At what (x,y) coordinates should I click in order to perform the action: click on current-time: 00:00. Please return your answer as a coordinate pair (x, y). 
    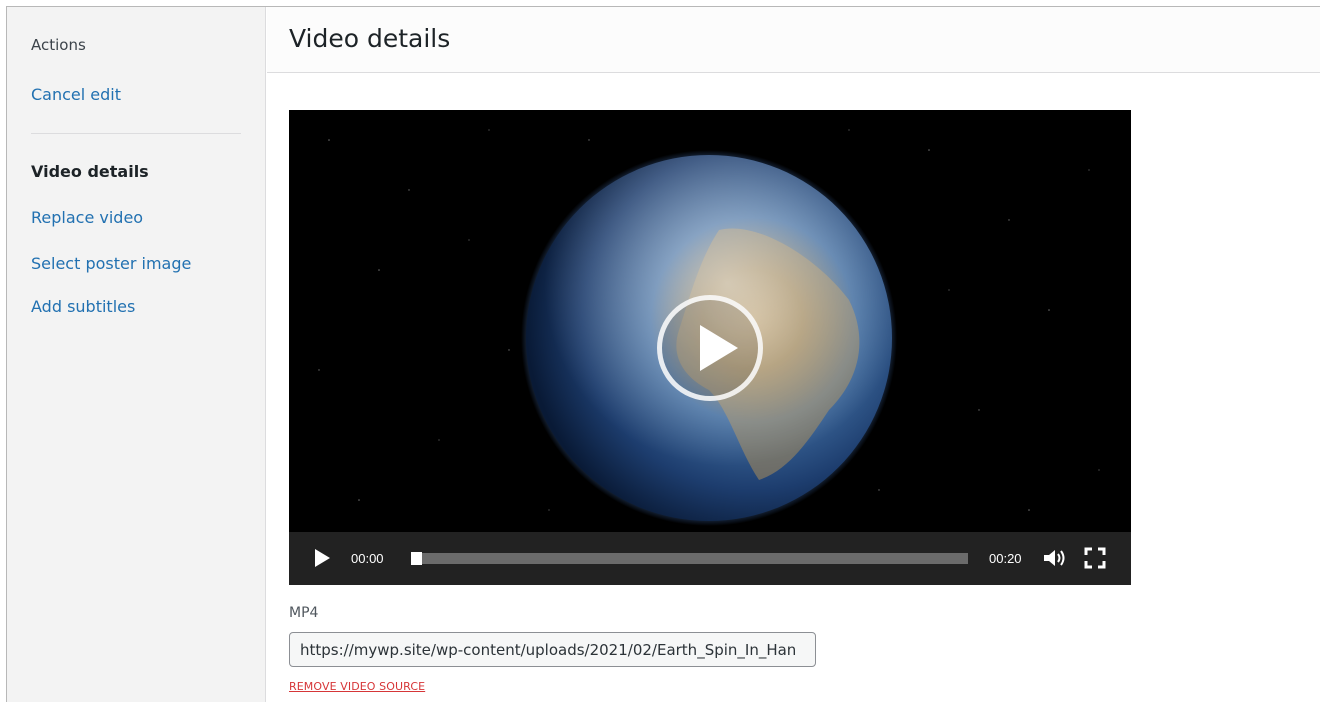
    Looking at the image, I should click on (367, 558).